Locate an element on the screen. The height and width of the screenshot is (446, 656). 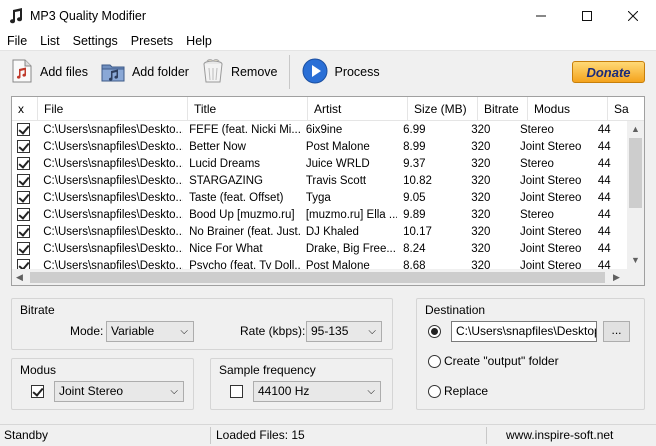
rate-select-value: 95-135 is located at coordinates (330, 331).